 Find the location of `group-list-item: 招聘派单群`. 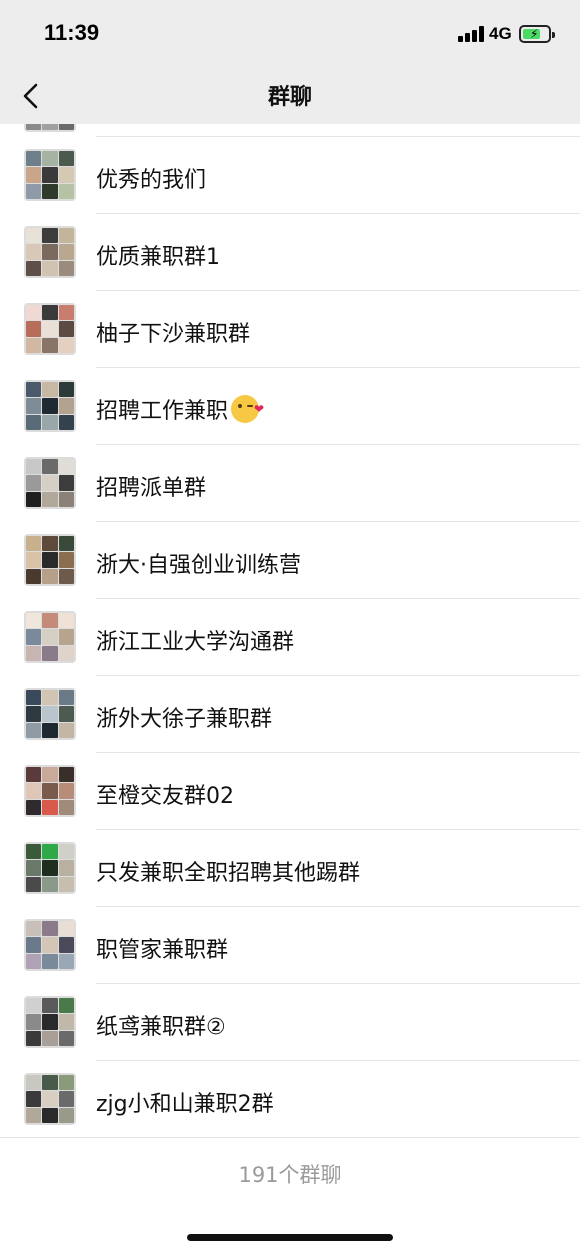

group-list-item: 招聘派单群 is located at coordinates (290, 483).